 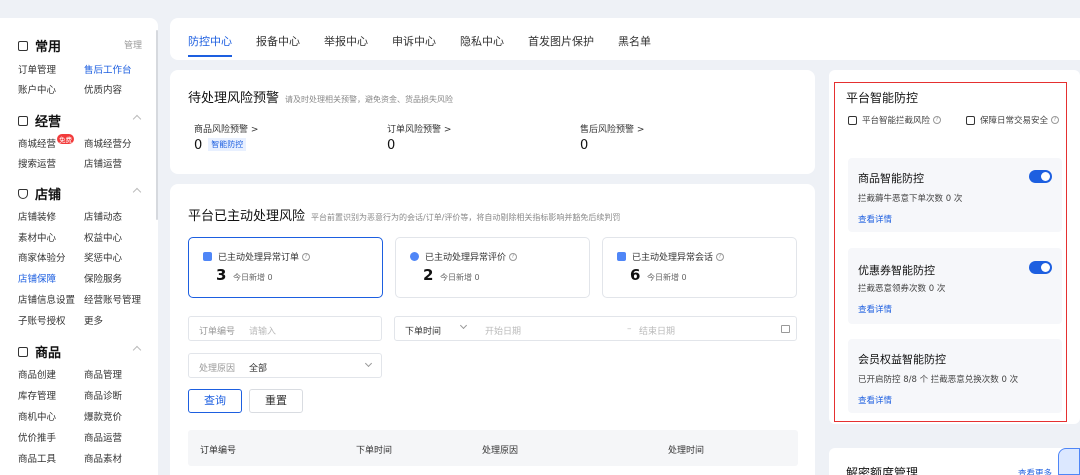 I want to click on coupon-defense-card: 优惠券智能防控 拦截恶意领券次数 0 次 查看详情, so click(x=955, y=286).